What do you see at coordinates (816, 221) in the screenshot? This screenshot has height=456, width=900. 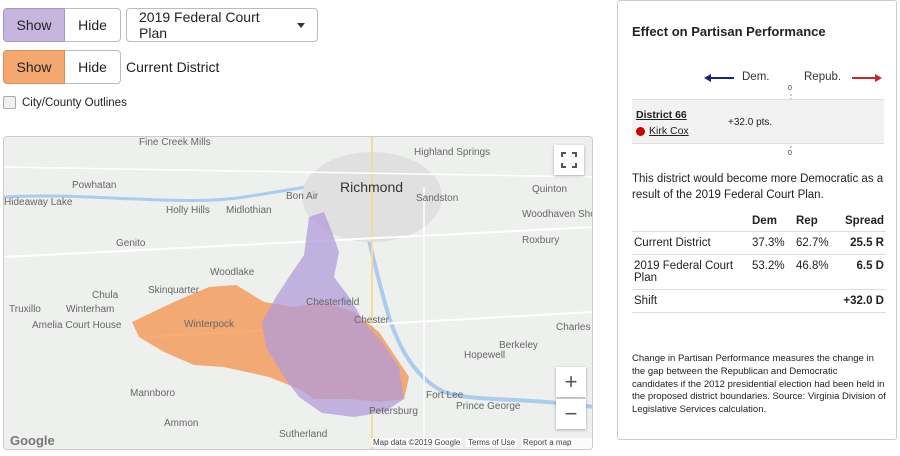 I see `table-header: Rep` at bounding box center [816, 221].